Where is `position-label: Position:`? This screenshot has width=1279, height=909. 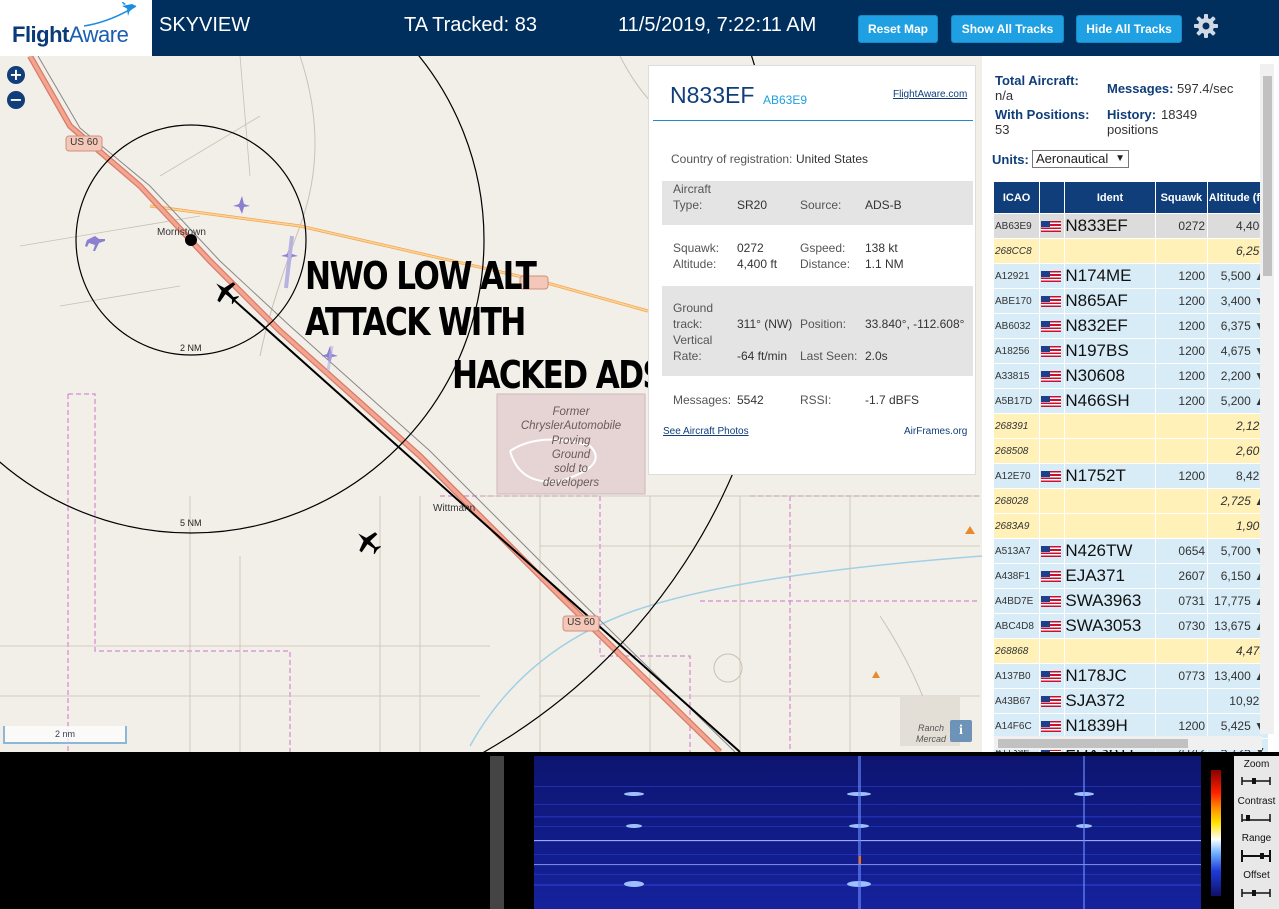
position-label: Position: is located at coordinates (823, 324).